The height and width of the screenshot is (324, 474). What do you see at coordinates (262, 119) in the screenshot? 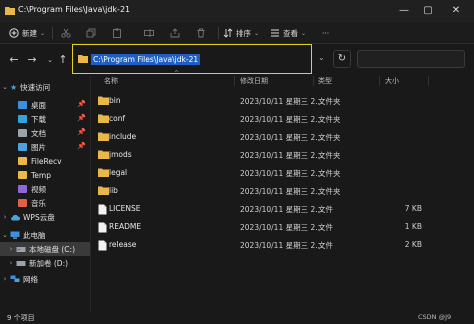
I see `table-row: conf 2023/10/11 星期三 2... 文件夹` at bounding box center [262, 119].